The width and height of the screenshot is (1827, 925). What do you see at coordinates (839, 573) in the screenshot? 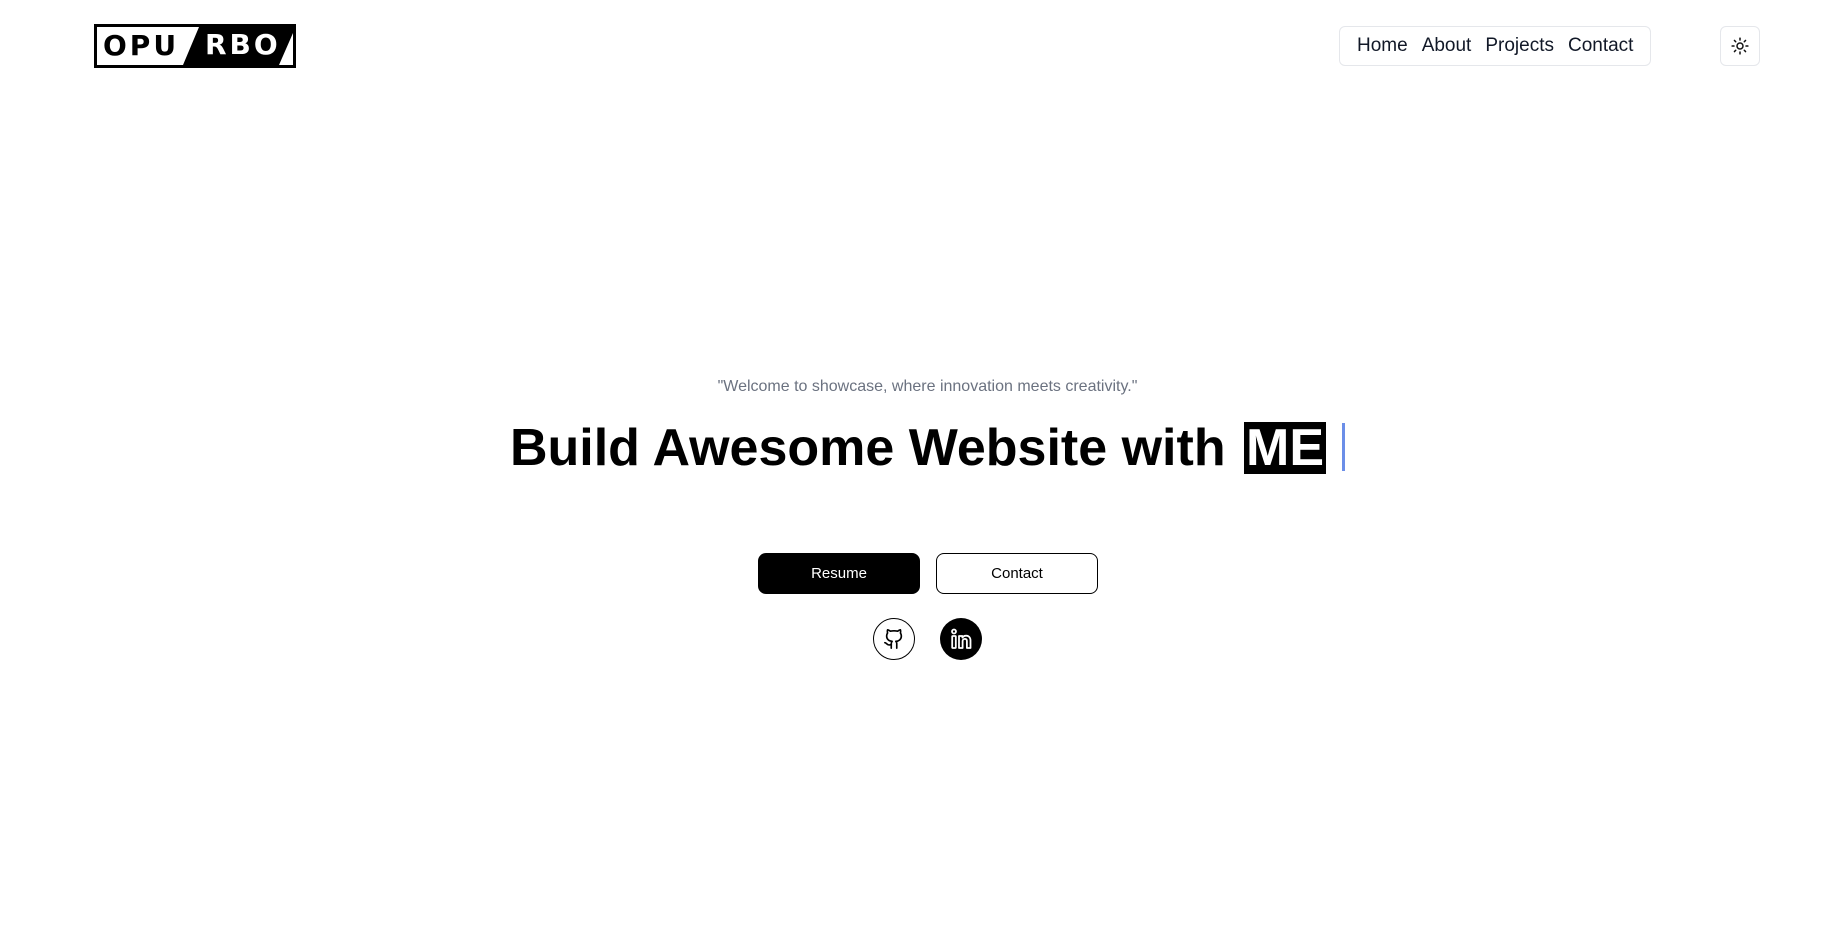
I see `resume-button: Resume` at bounding box center [839, 573].